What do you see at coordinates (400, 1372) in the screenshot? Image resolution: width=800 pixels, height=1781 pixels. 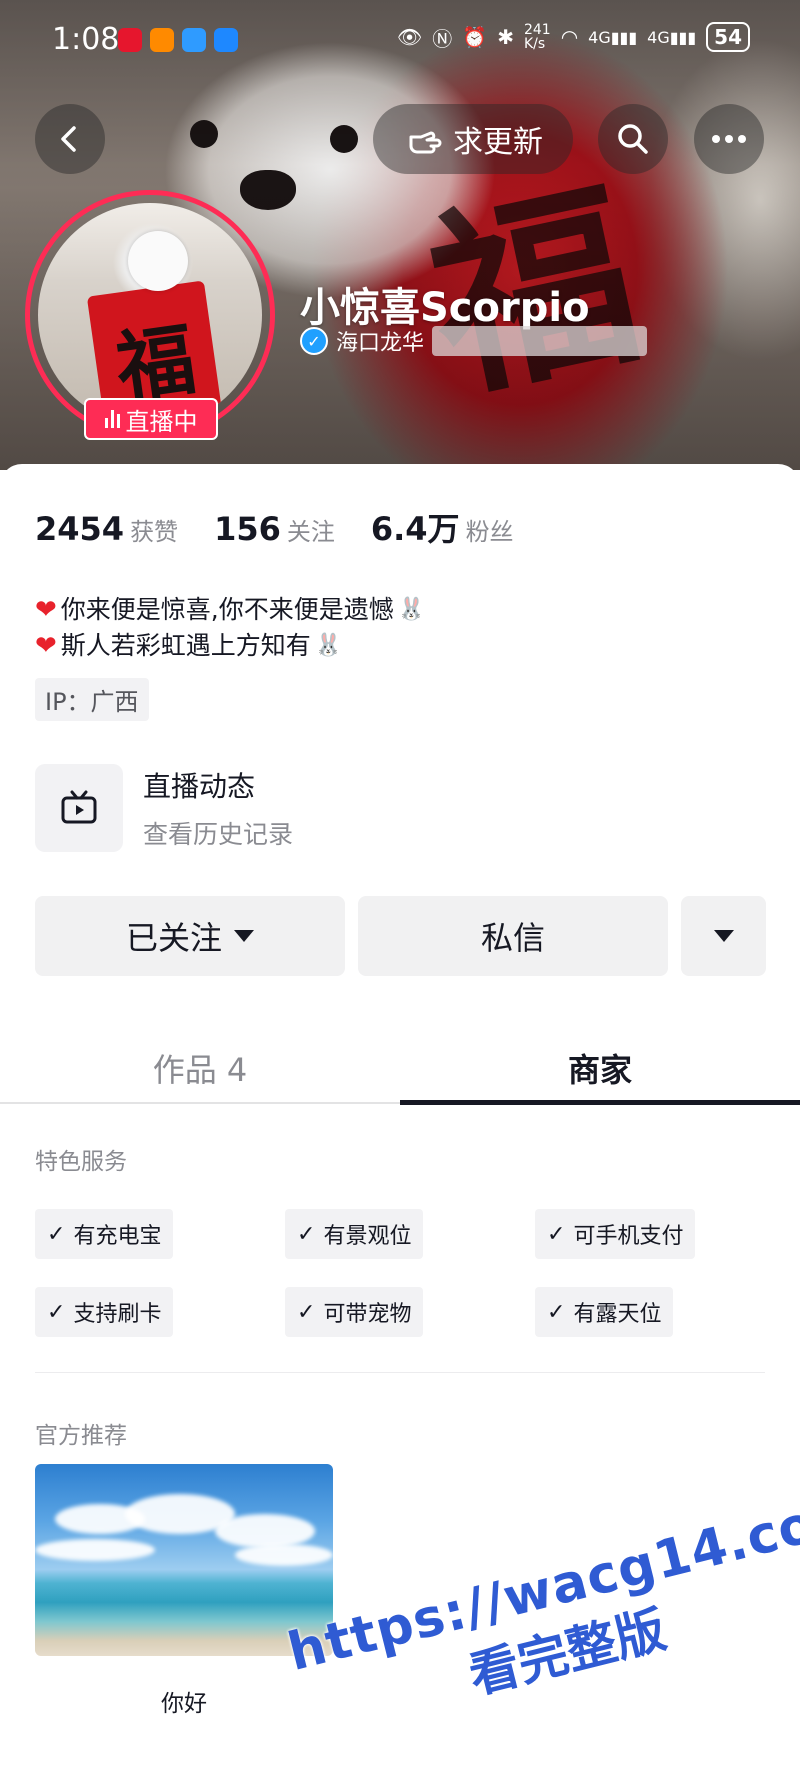 I see `section-divider` at bounding box center [400, 1372].